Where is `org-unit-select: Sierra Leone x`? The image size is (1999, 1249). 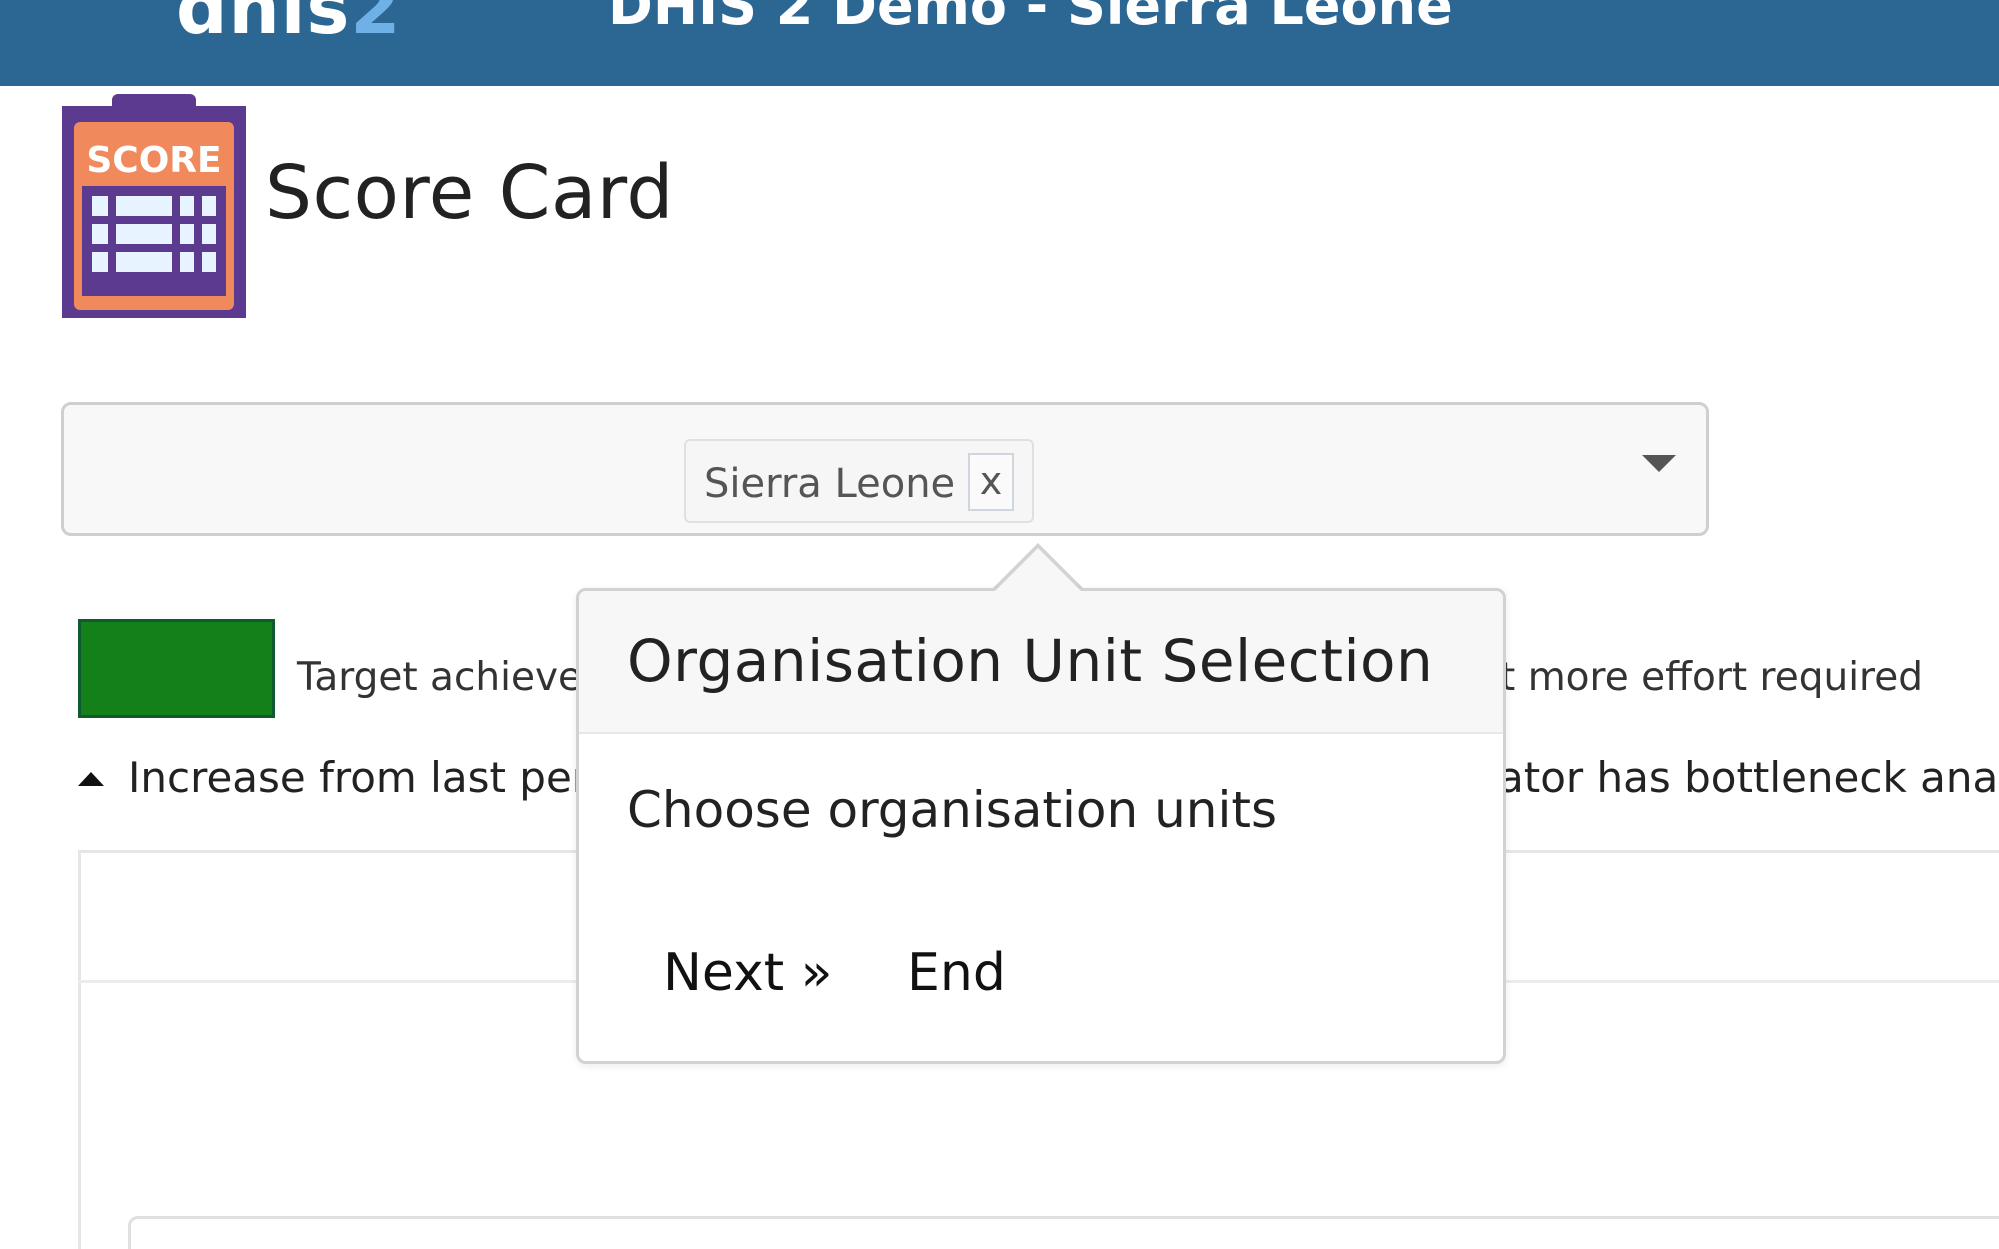
org-unit-select: Sierra Leone x is located at coordinates (885, 469).